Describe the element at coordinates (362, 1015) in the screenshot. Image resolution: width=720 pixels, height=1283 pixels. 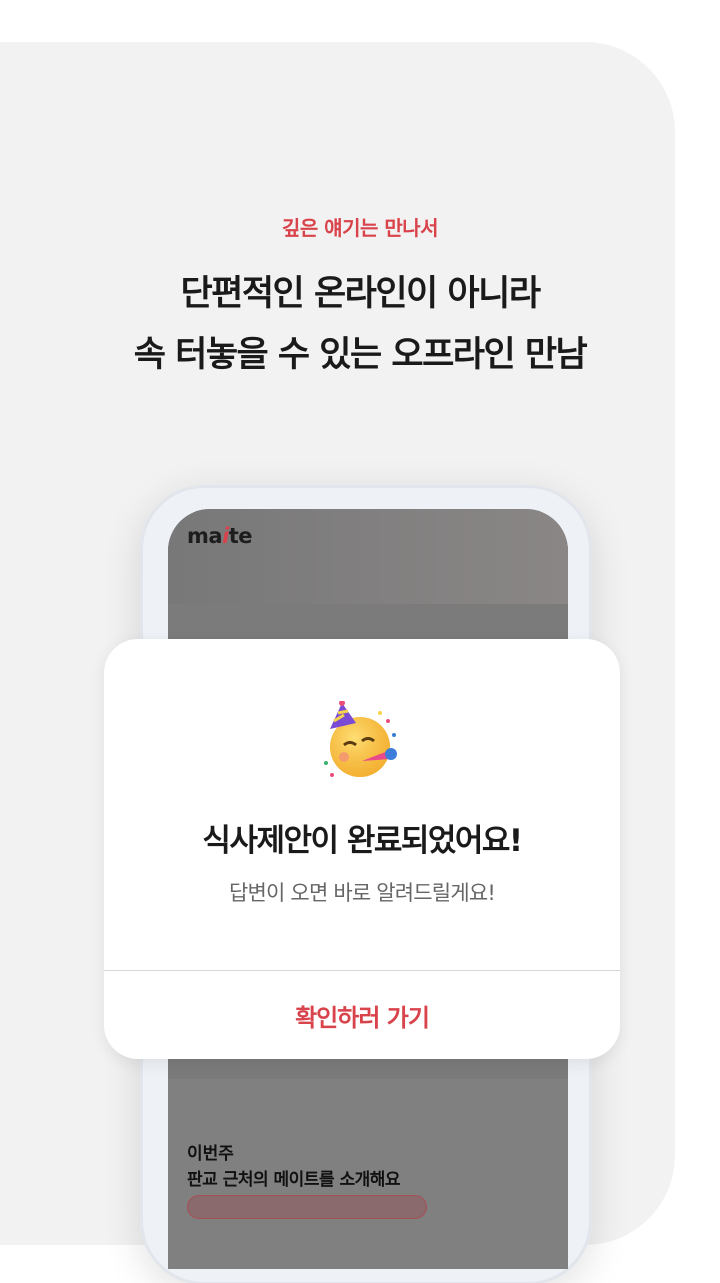
I see `confirm-button: 확인하러 가기` at that location.